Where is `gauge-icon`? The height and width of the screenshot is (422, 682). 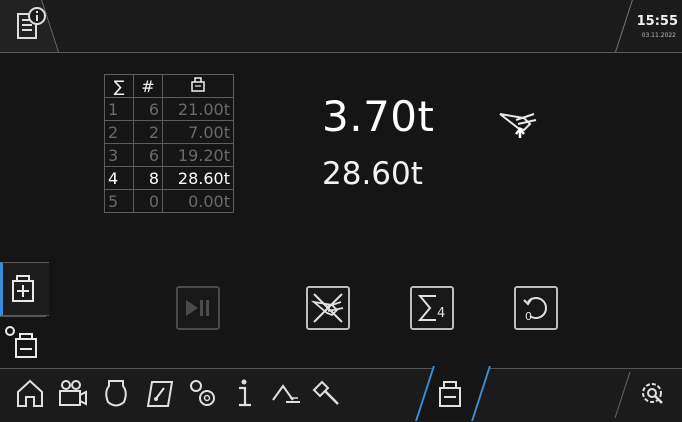 gauge-icon is located at coordinates (160, 394).